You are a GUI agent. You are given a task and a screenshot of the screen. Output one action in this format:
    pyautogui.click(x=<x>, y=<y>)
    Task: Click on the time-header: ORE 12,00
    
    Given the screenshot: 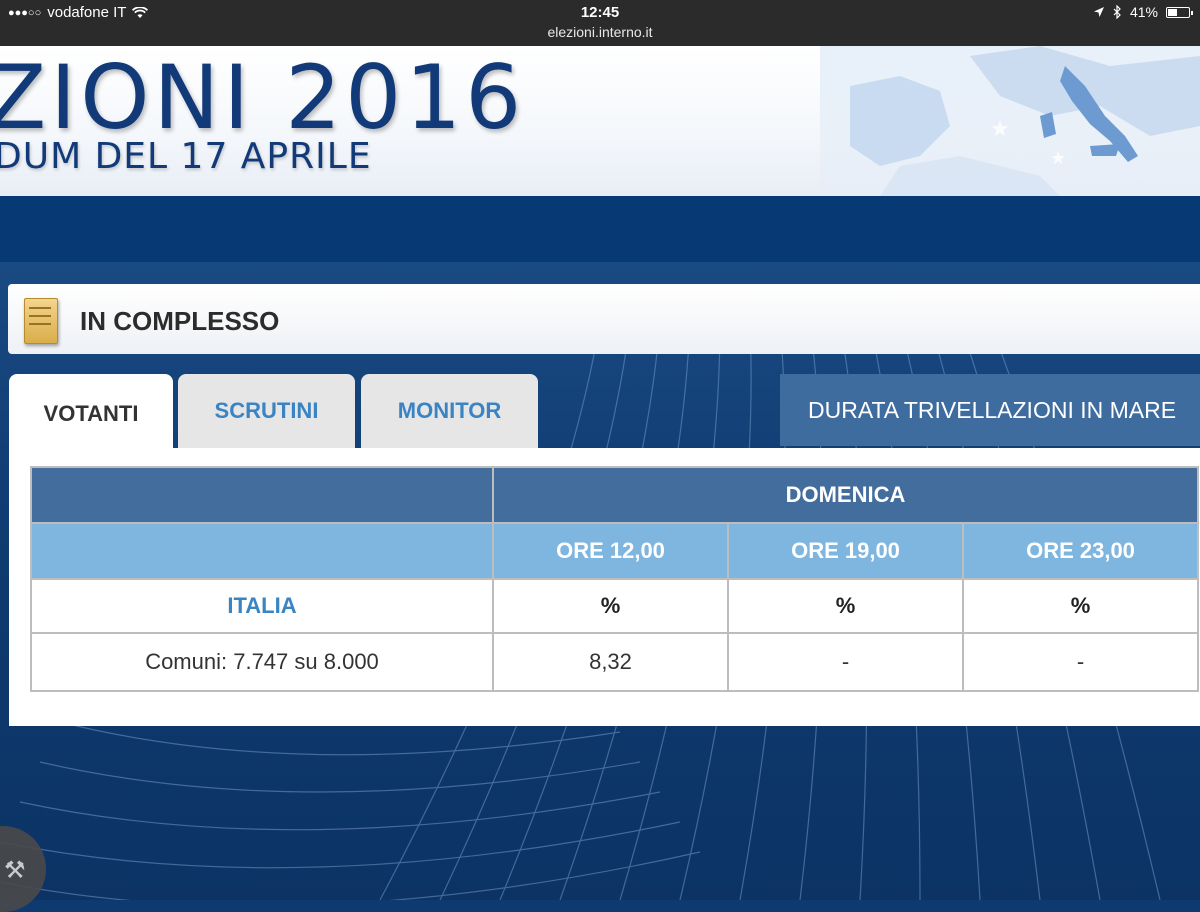 What is the action you would take?
    pyautogui.click(x=610, y=551)
    